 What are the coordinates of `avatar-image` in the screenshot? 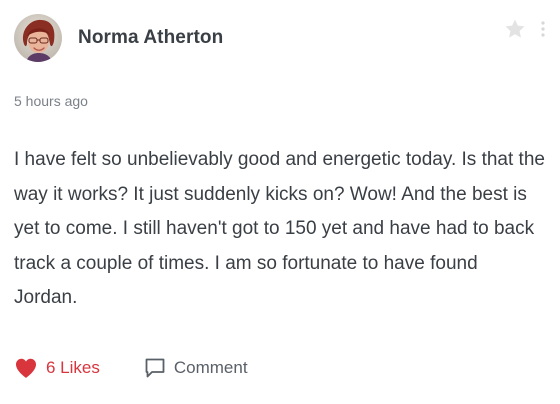 It's located at (38, 38).